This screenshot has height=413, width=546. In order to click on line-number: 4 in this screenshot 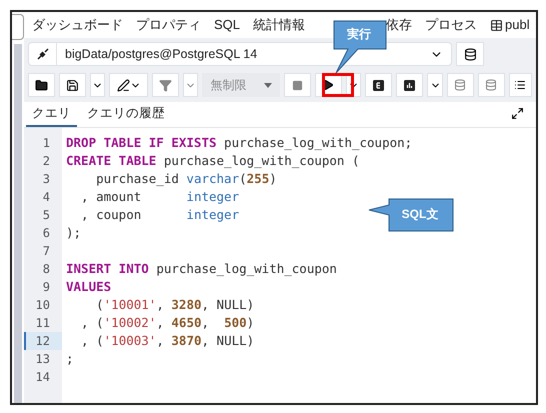, I will do `click(46, 197)`.